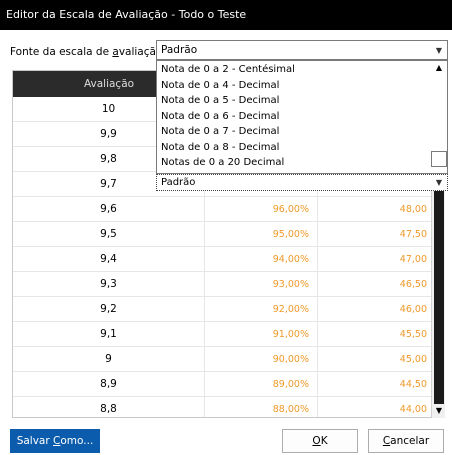  I want to click on percent-cell: 94,00%, so click(261, 259).